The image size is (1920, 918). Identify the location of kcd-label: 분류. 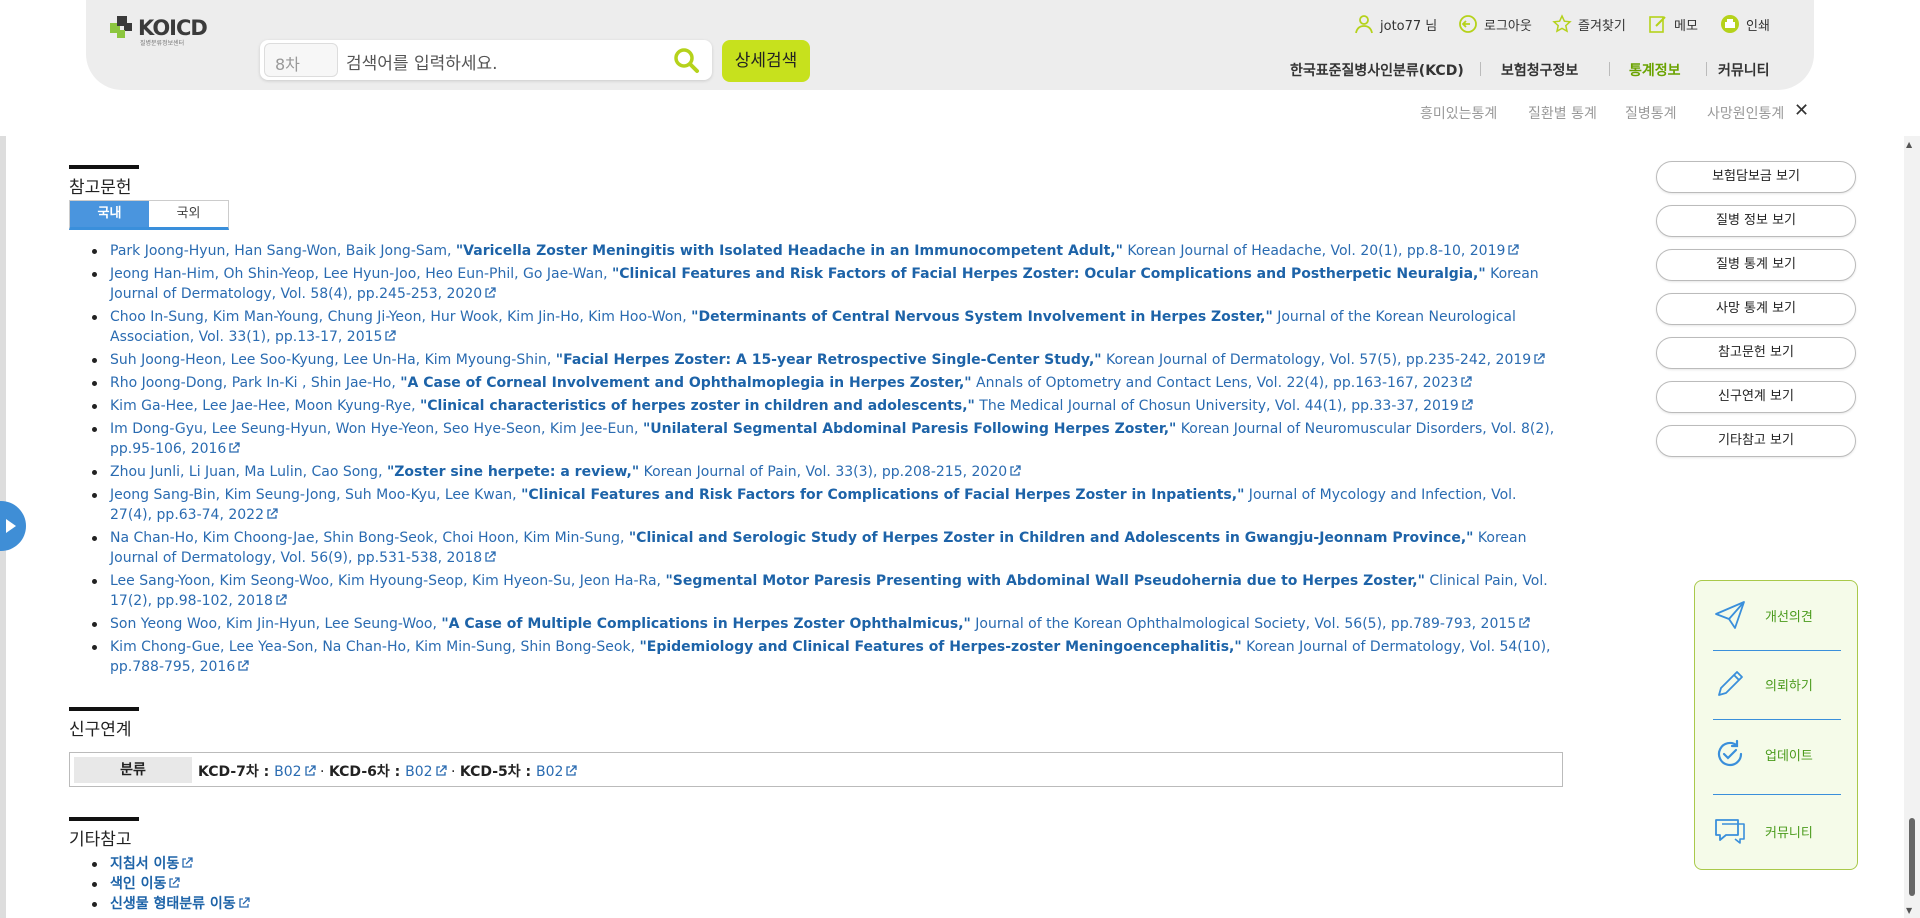
(133, 770).